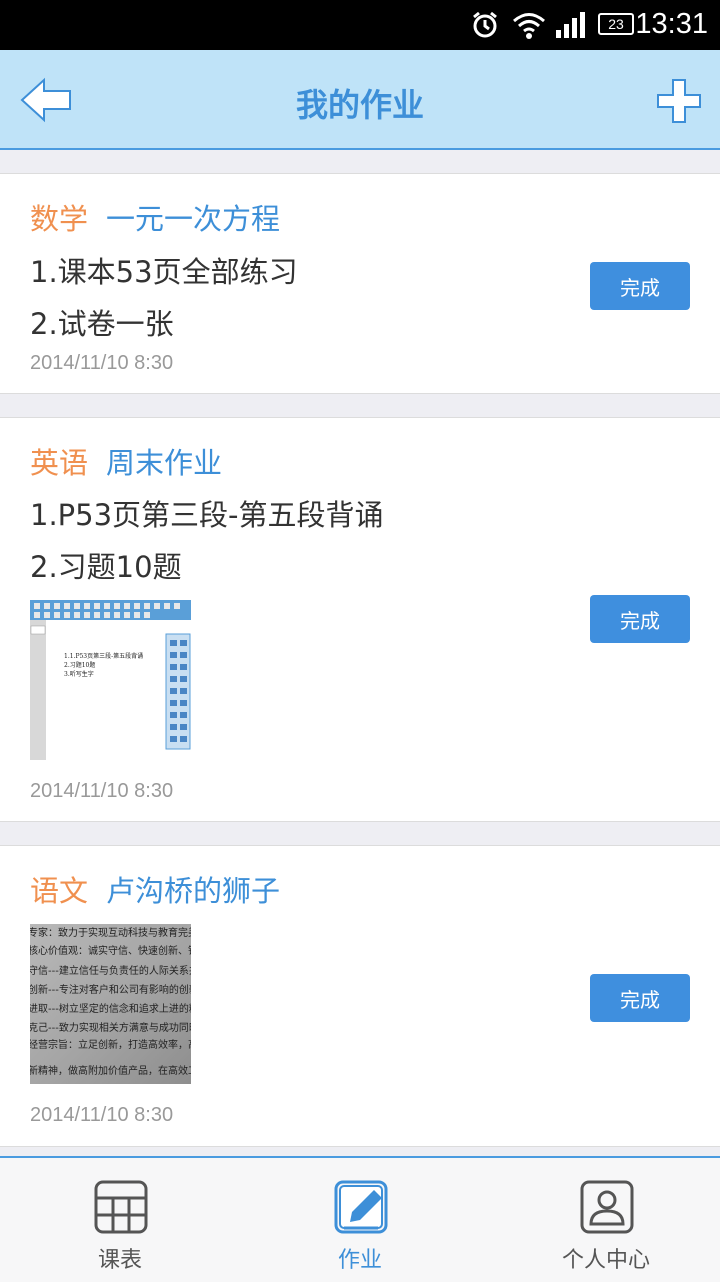 This screenshot has width=720, height=1282. I want to click on tab-label: 作业, so click(359, 1260).